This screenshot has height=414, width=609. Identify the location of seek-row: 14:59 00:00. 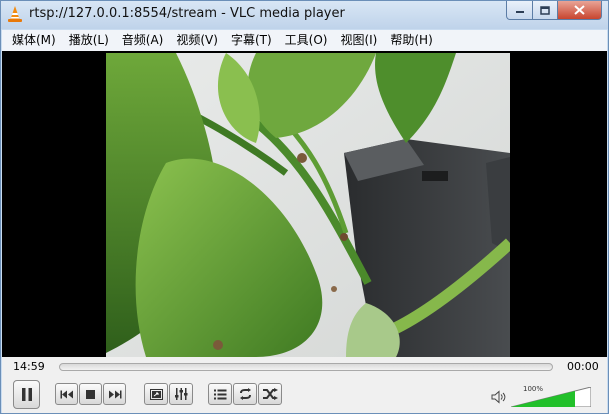
(304, 367).